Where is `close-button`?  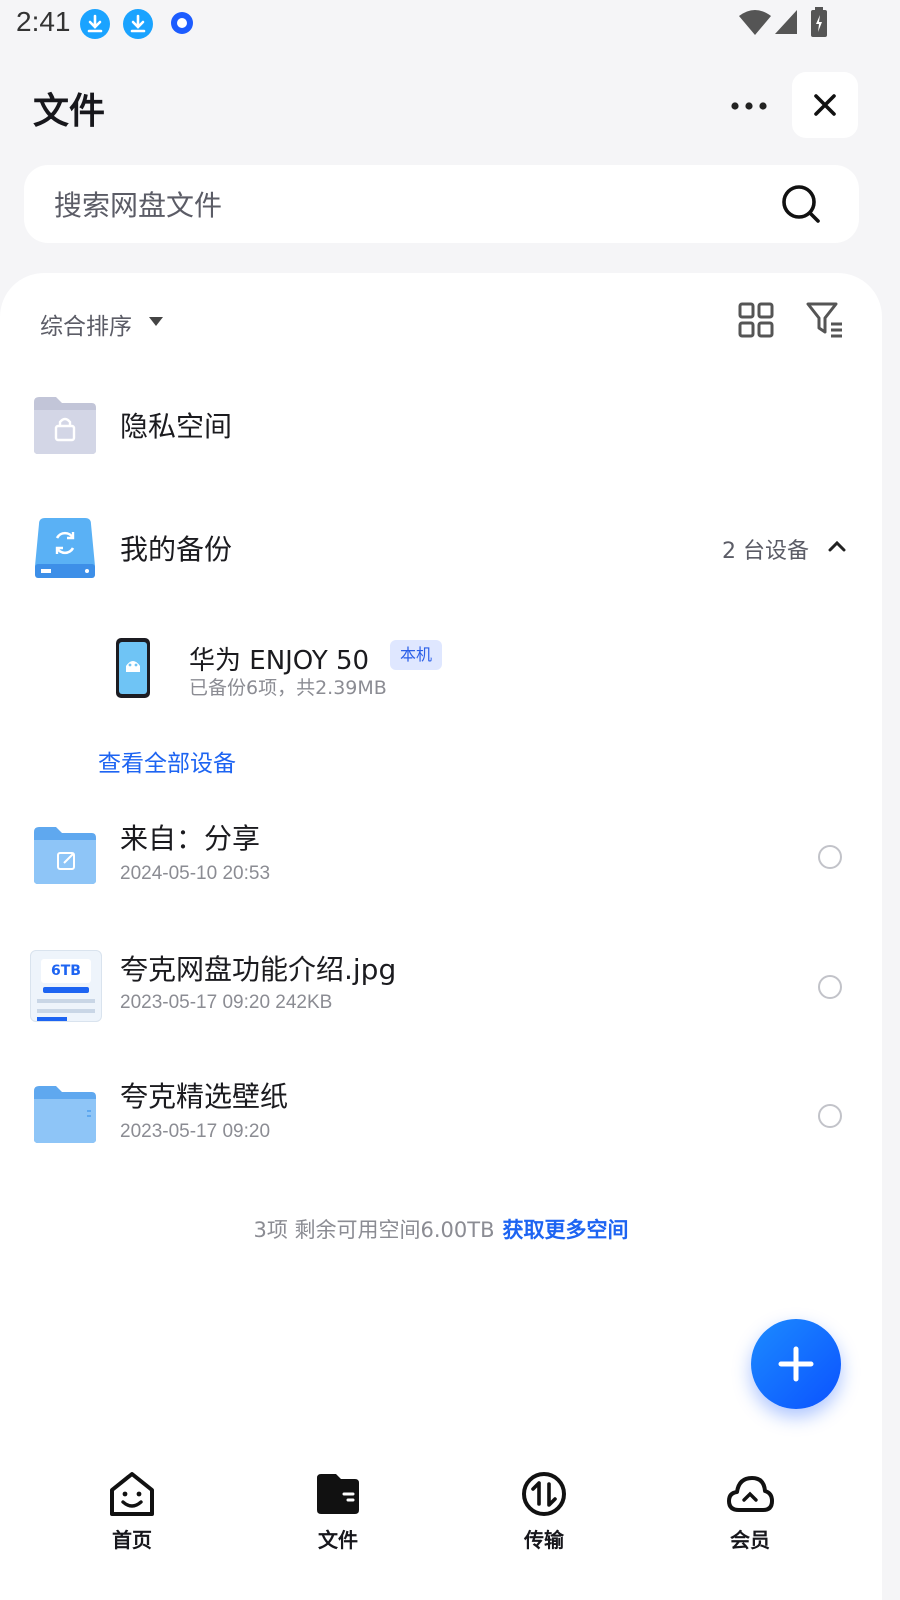 close-button is located at coordinates (825, 105).